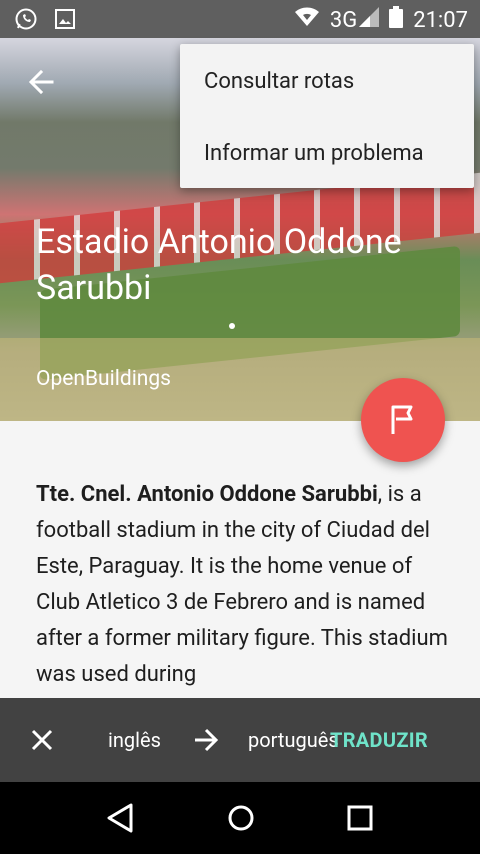 This screenshot has height=854, width=480. I want to click on network-type: 3G, so click(343, 20).